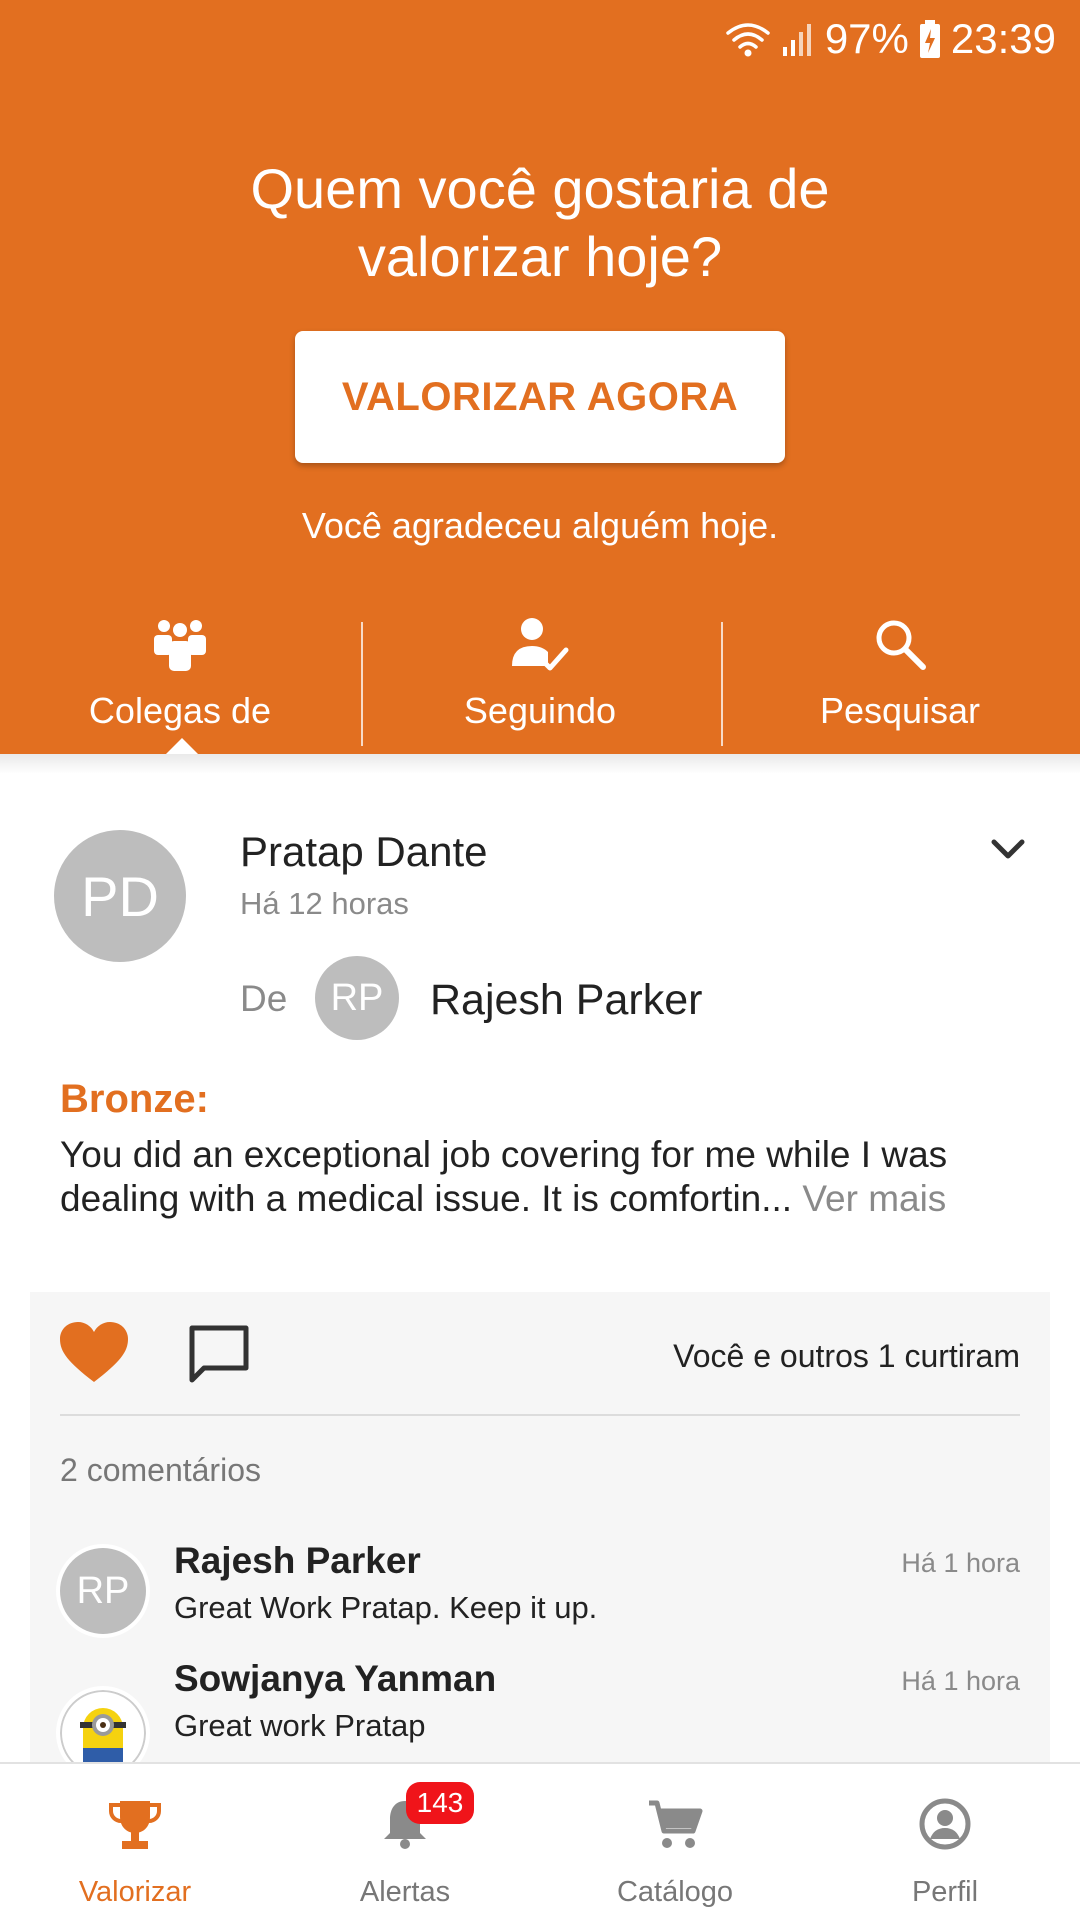  What do you see at coordinates (798, 39) in the screenshot?
I see `signal-icon` at bounding box center [798, 39].